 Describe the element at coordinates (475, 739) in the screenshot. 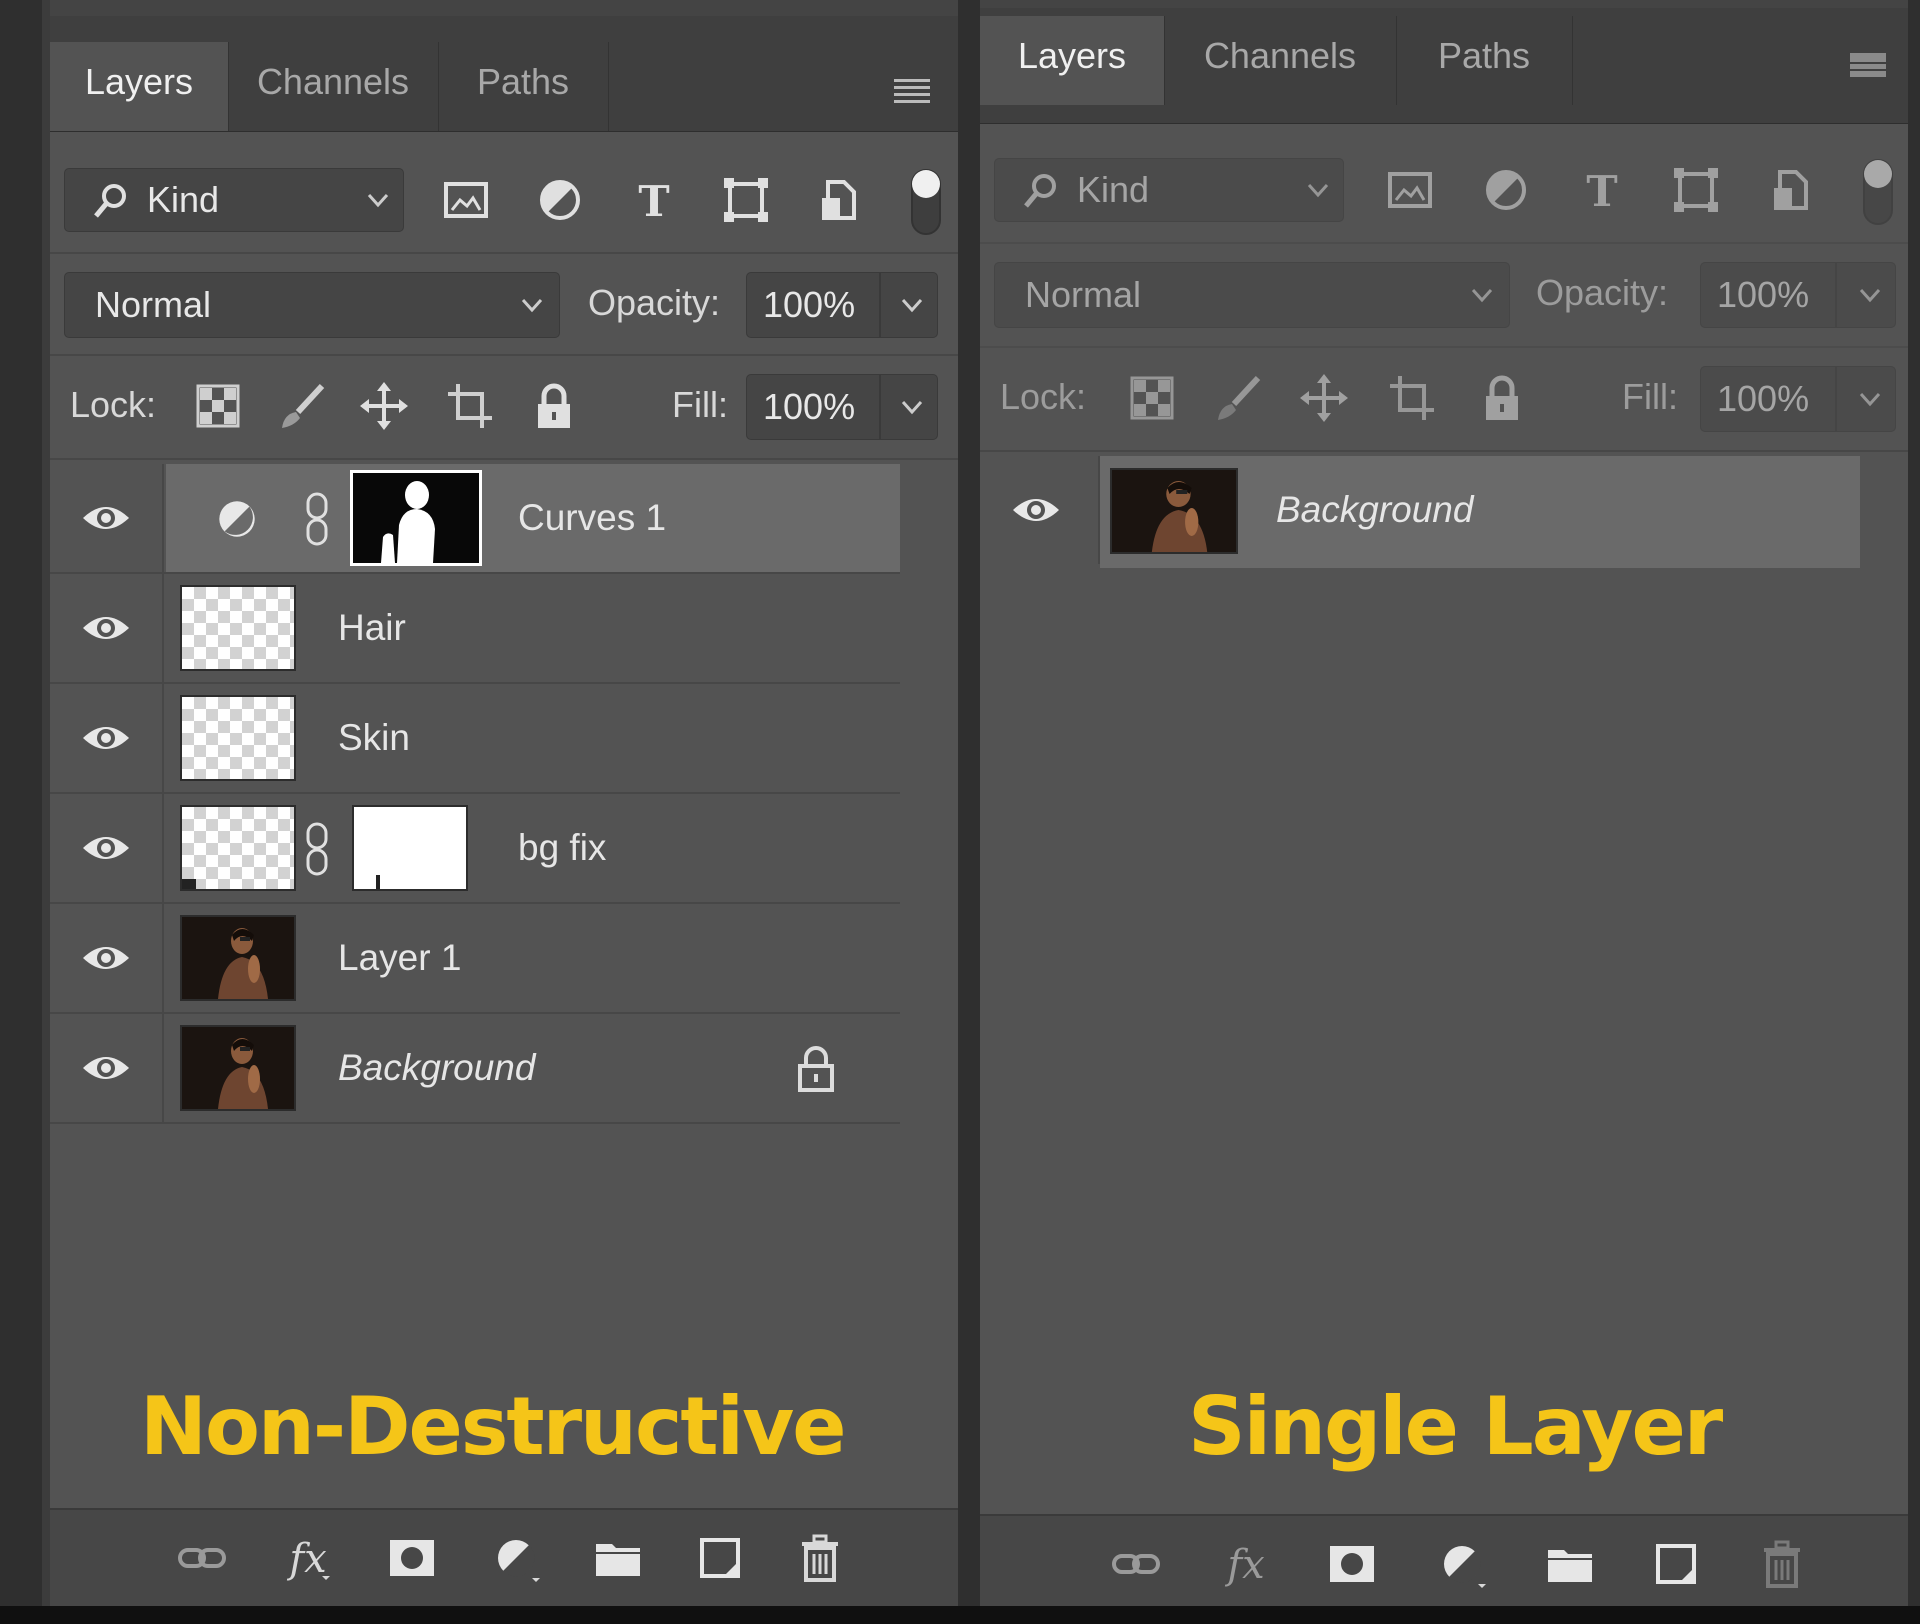

I see `layer-row-skin: Skin` at that location.